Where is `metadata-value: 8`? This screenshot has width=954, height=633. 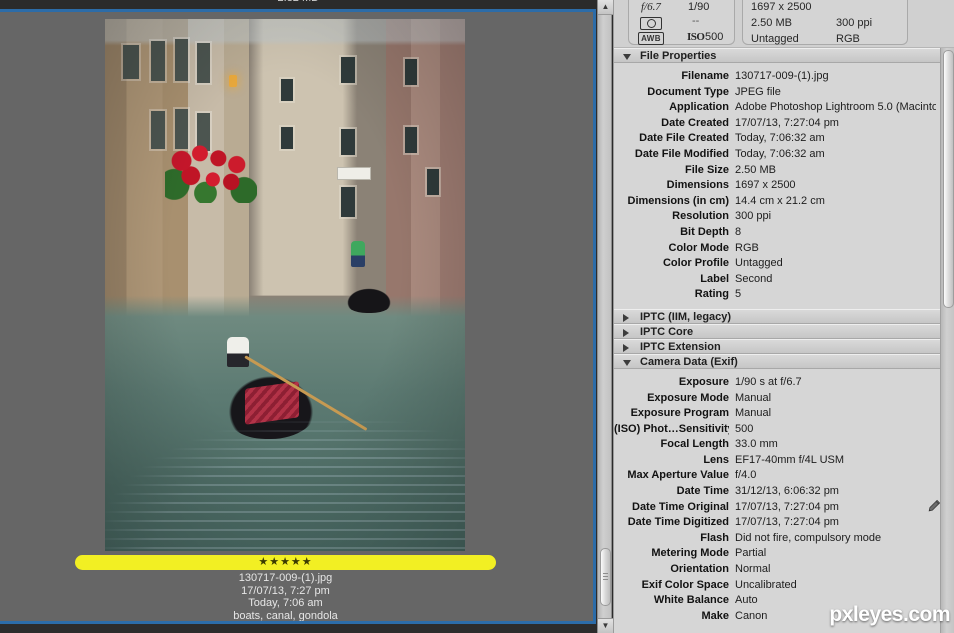 metadata-value: 8 is located at coordinates (835, 233).